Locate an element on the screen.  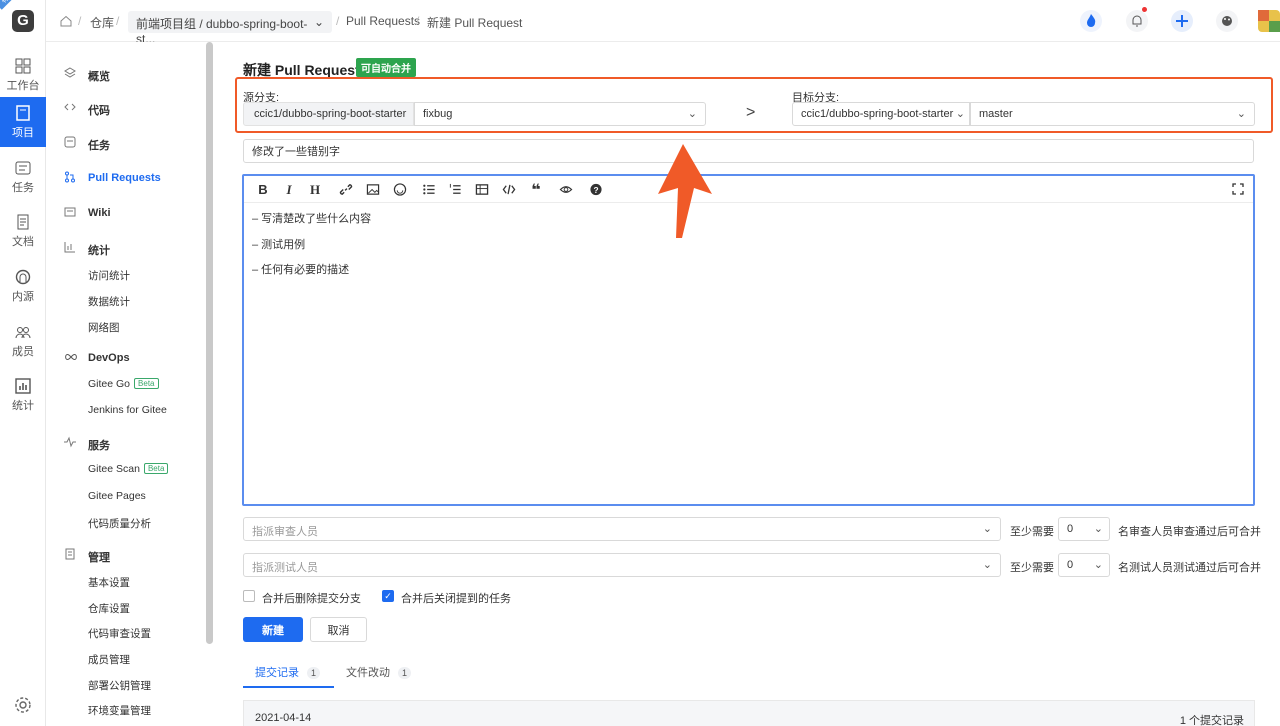
tab-commits: 提交记录 1 is located at coordinates (288, 672).